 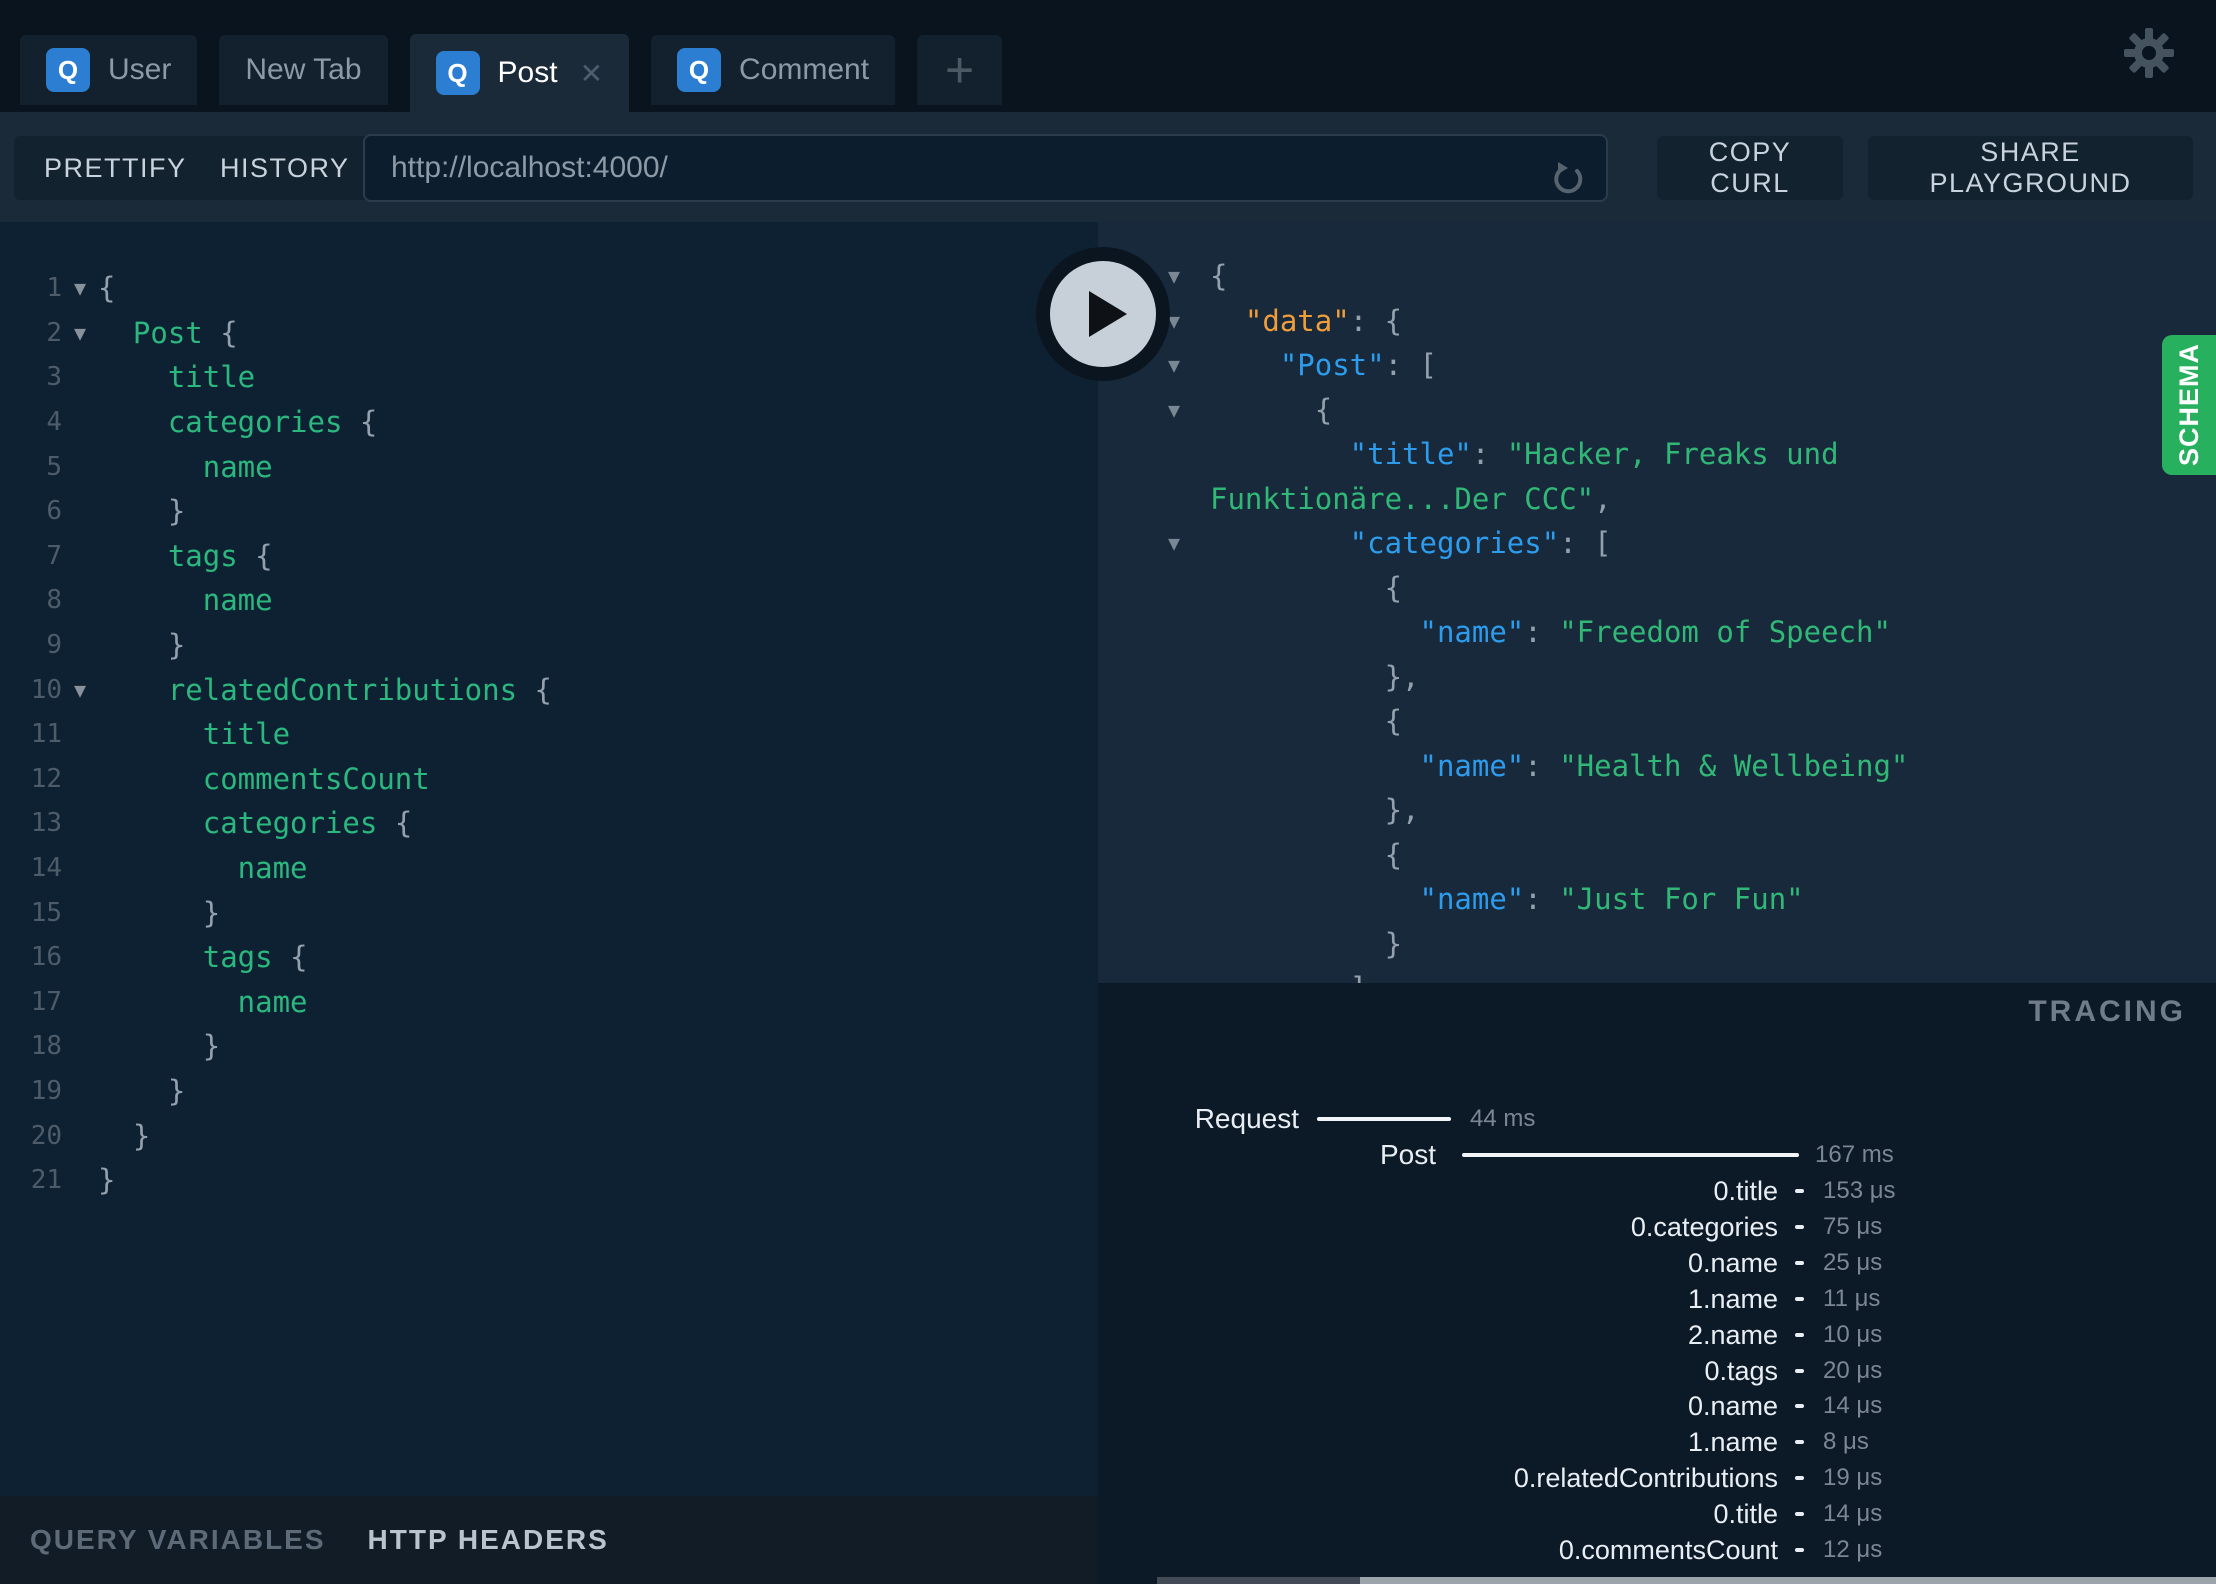 What do you see at coordinates (46, 957) in the screenshot?
I see `line-number: 16` at bounding box center [46, 957].